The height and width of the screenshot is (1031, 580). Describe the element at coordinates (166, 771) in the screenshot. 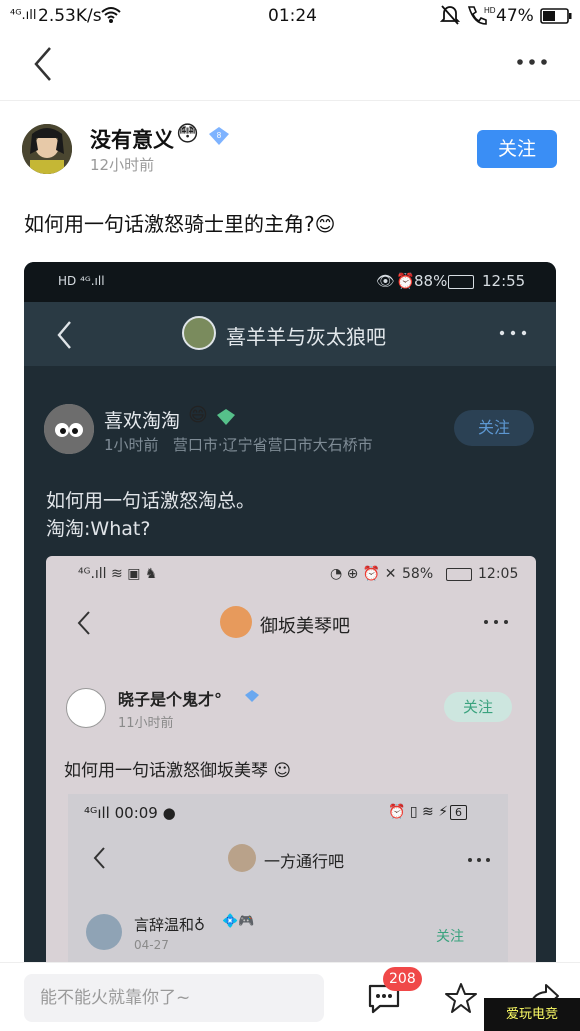

I see `nested2-text-content: 如何用一句话激怒御坂美琴` at that location.